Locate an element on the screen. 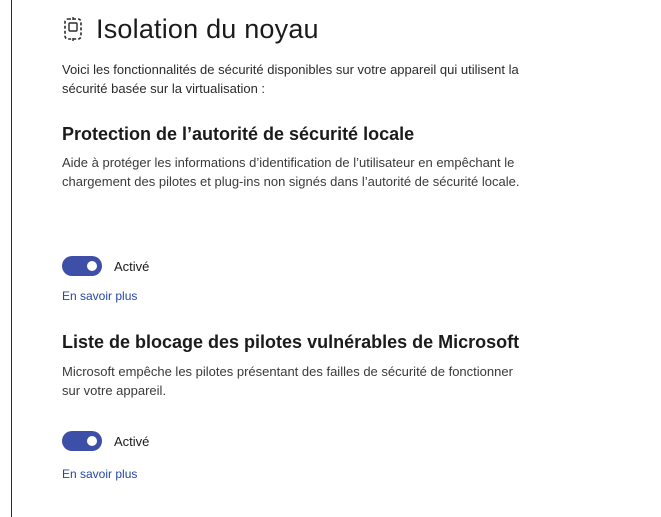 The height and width of the screenshot is (517, 661). lsa-protection-toggle-label: Activé is located at coordinates (132, 266).